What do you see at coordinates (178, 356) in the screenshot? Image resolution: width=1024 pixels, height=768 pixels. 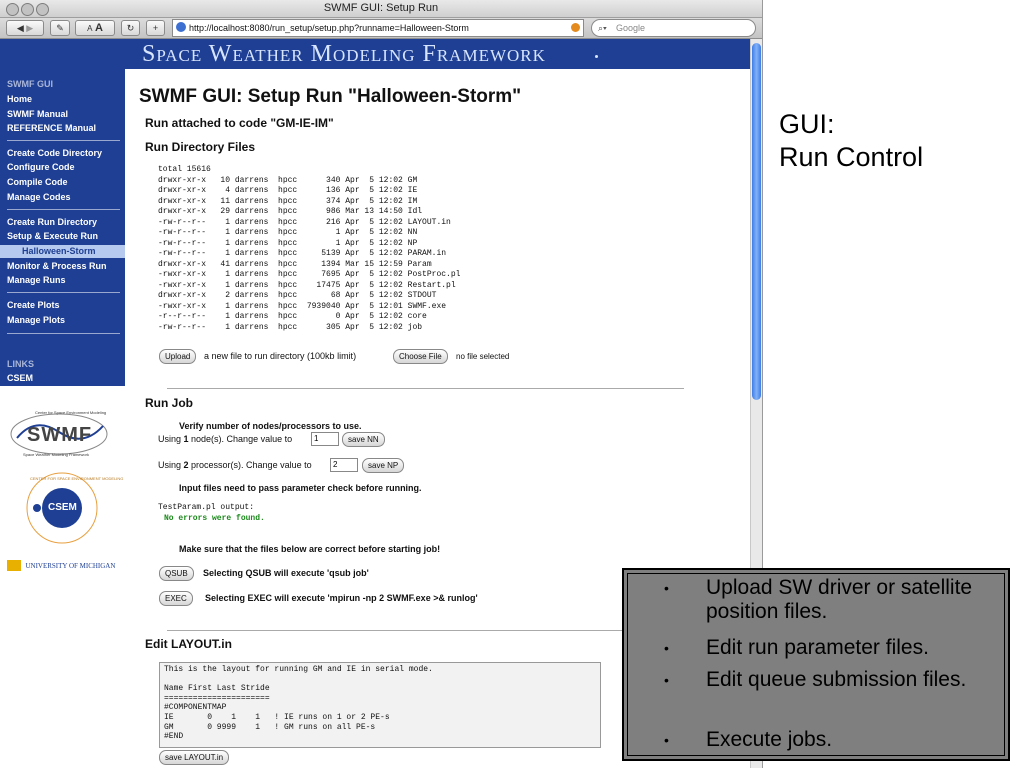 I see `upload-button: Upload` at bounding box center [178, 356].